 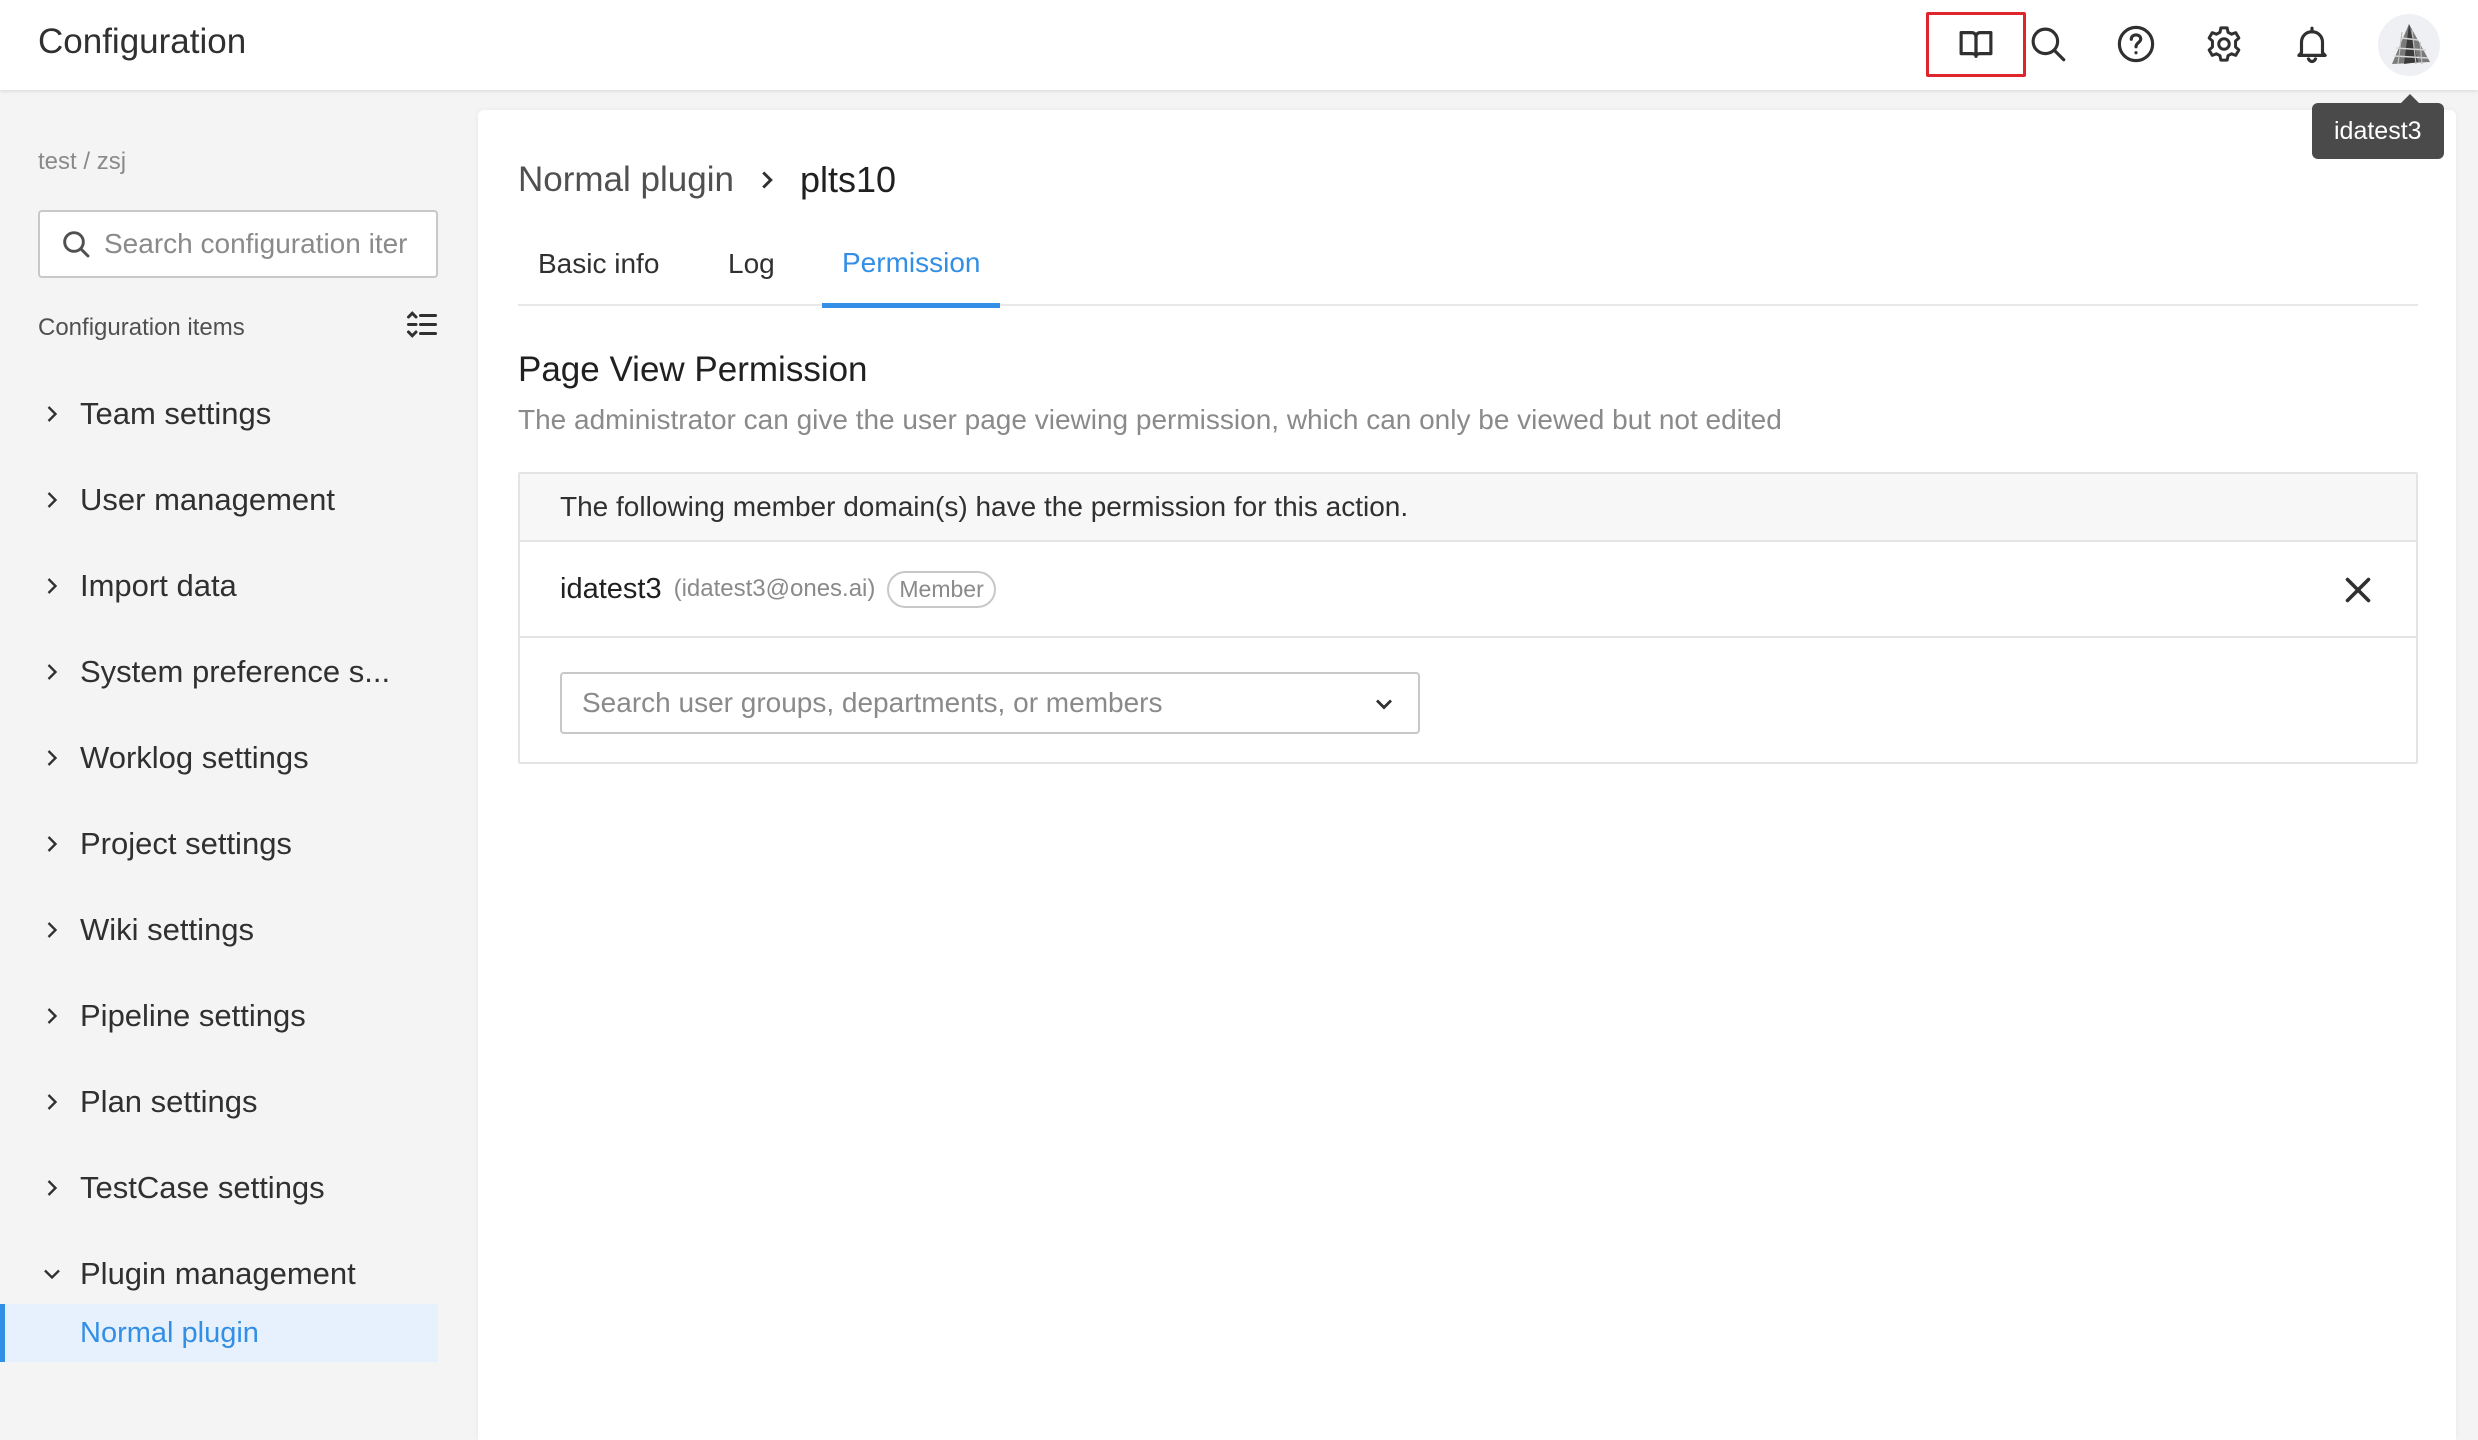 What do you see at coordinates (218, 1273) in the screenshot?
I see `sidebar-item-label: Plugin management` at bounding box center [218, 1273].